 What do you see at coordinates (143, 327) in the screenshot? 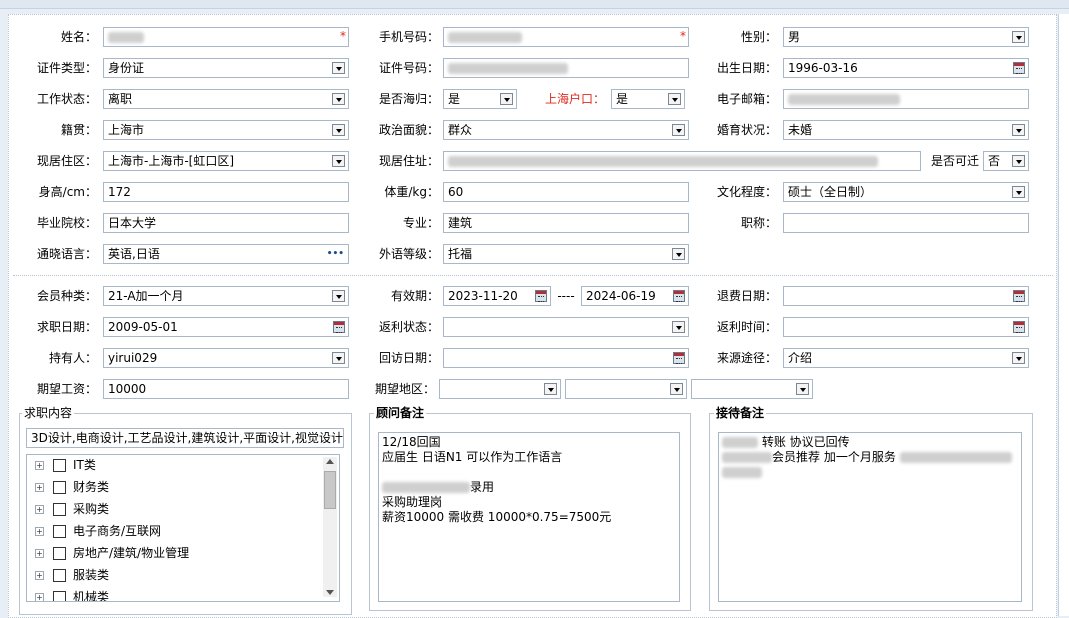
I see `job-date-value: 2009-05-01` at bounding box center [143, 327].